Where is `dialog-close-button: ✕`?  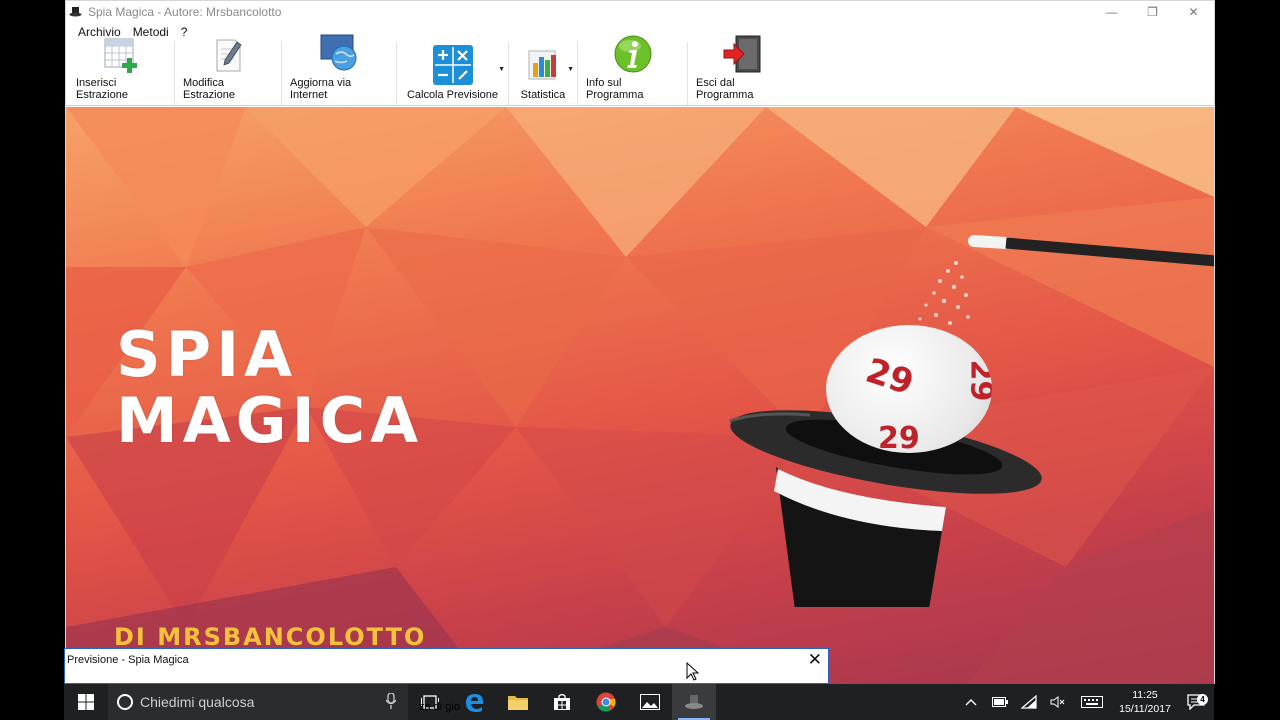 dialog-close-button: ✕ is located at coordinates (815, 660).